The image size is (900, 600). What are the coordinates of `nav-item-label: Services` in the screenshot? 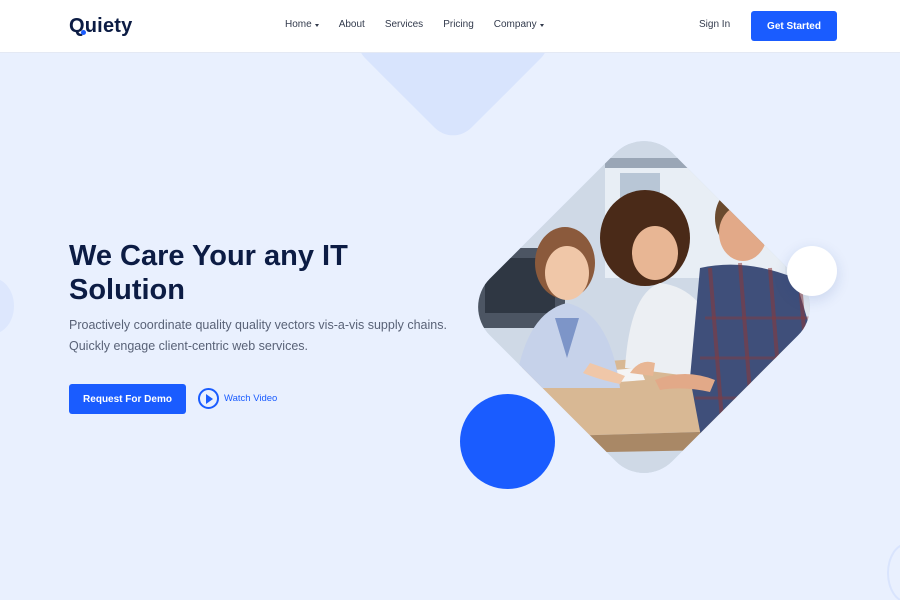 It's located at (404, 24).